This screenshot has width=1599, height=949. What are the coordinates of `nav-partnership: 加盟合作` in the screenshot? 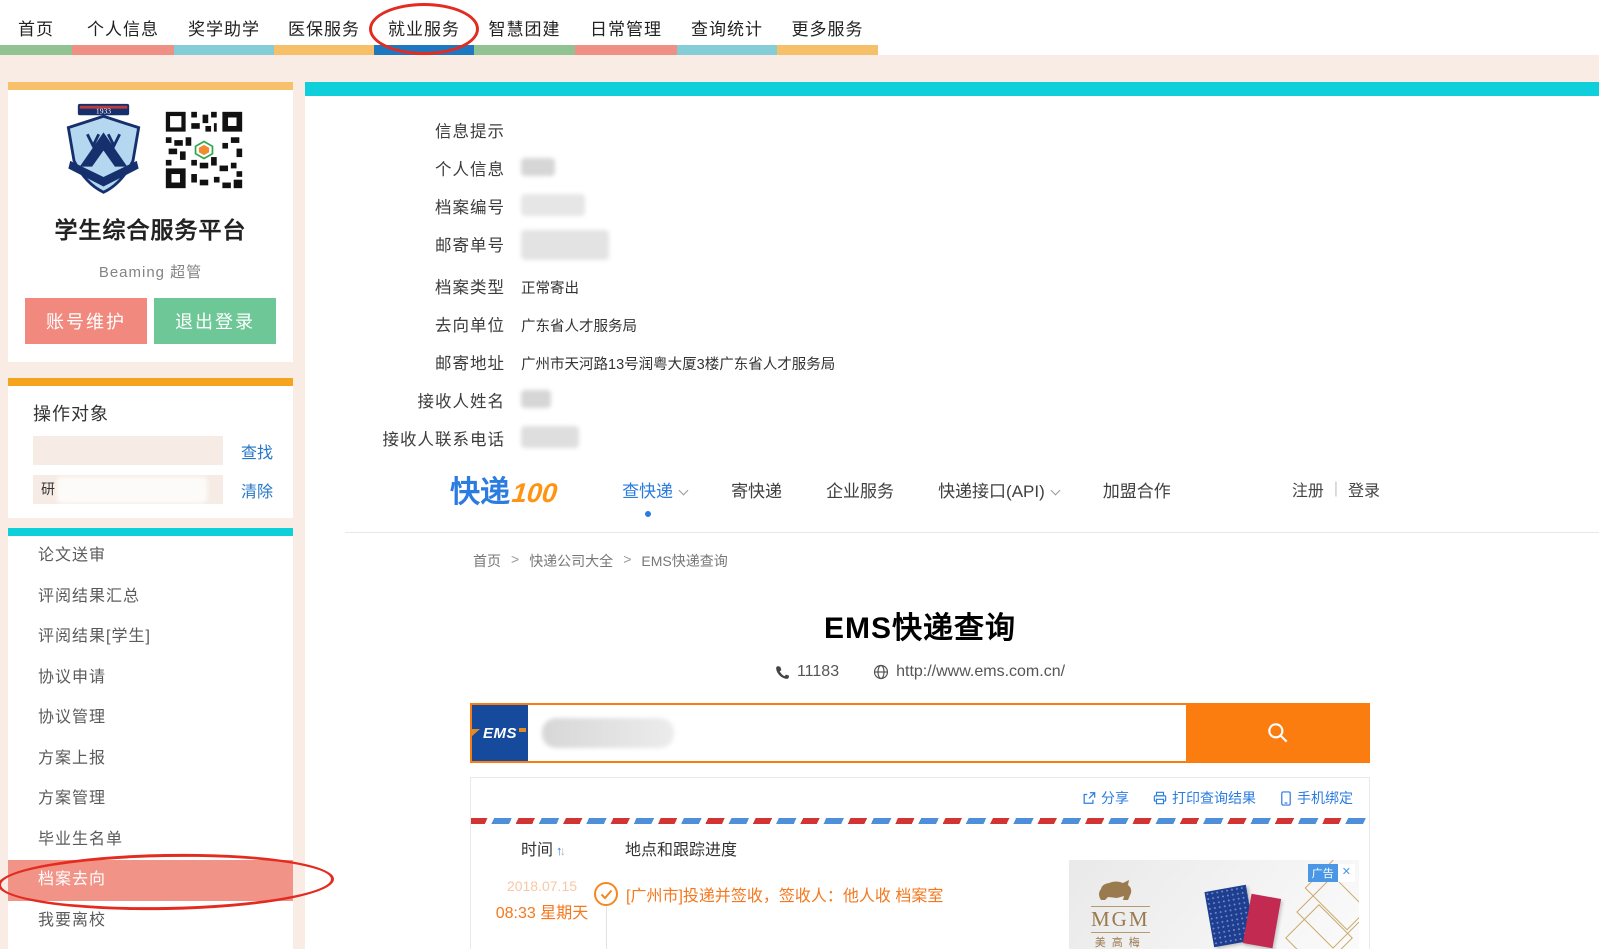 It's located at (1137, 489).